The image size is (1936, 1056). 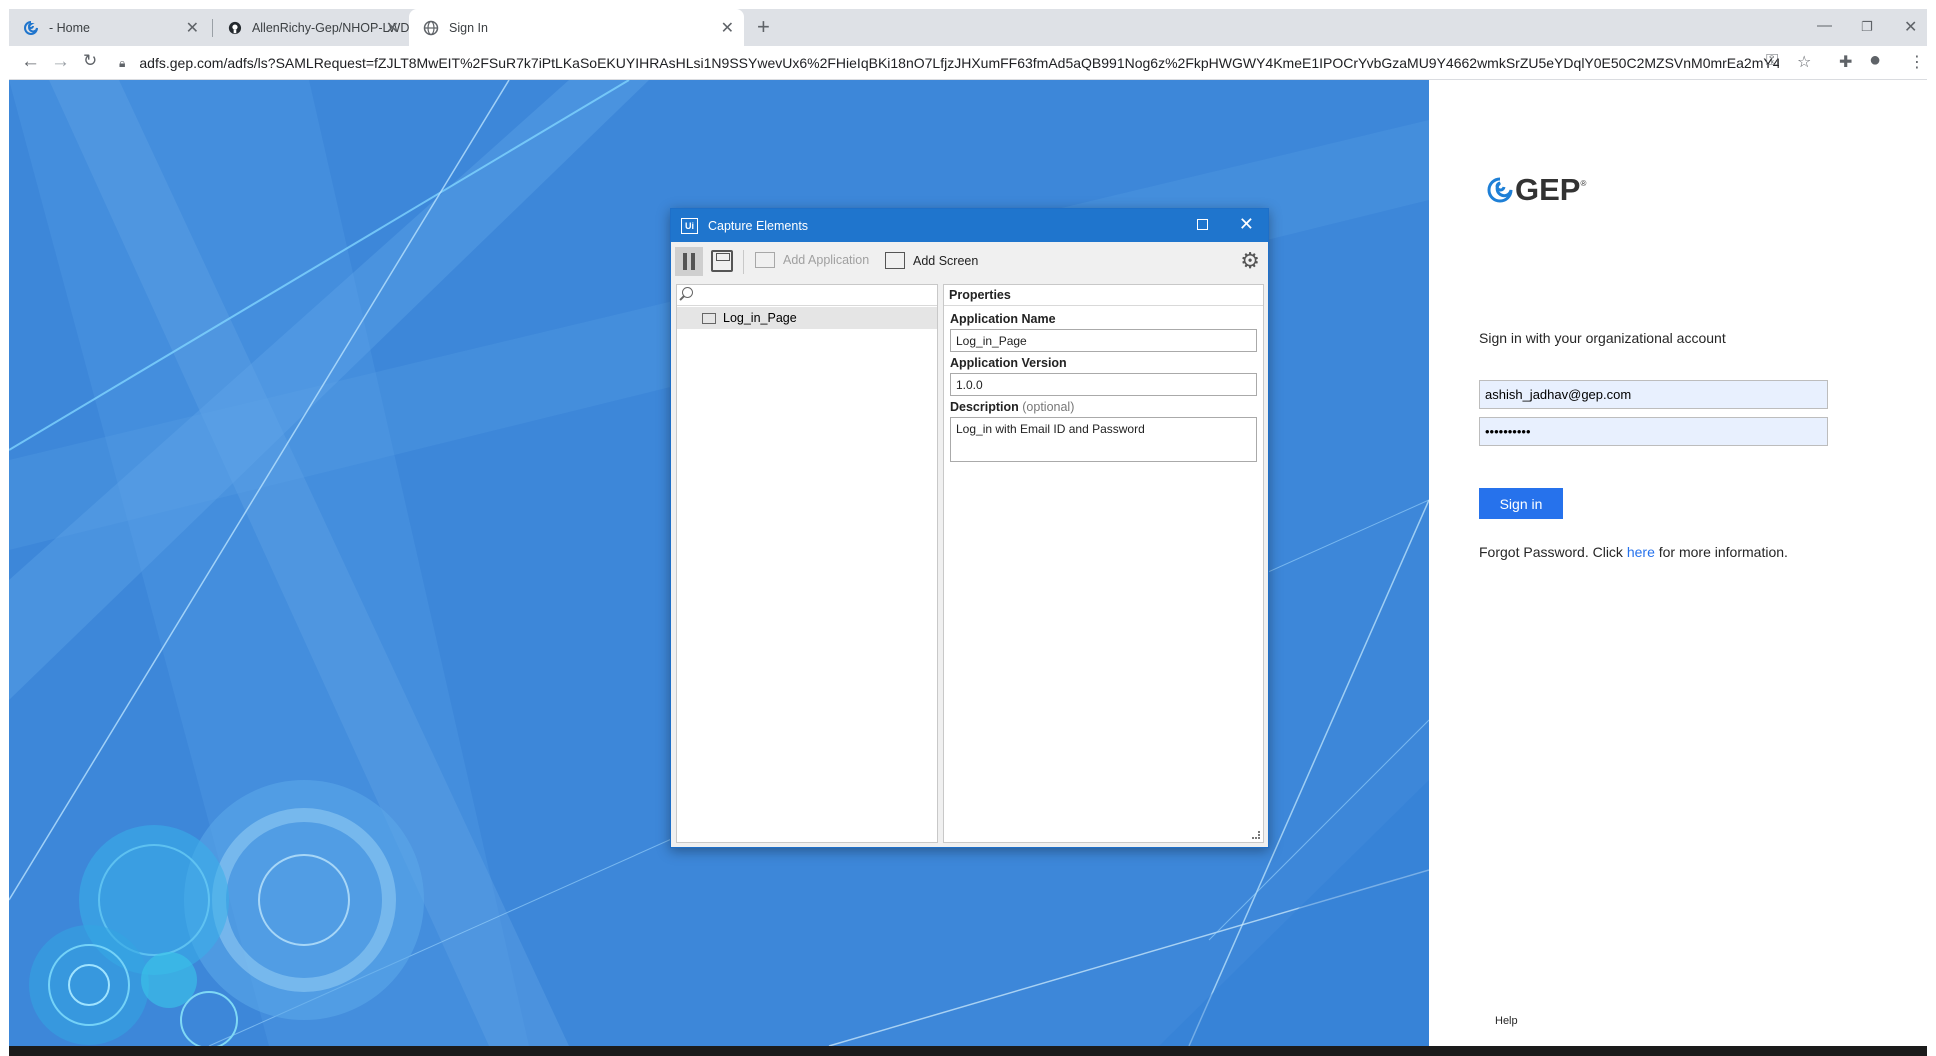 I want to click on app-version-field, so click(x=1103, y=384).